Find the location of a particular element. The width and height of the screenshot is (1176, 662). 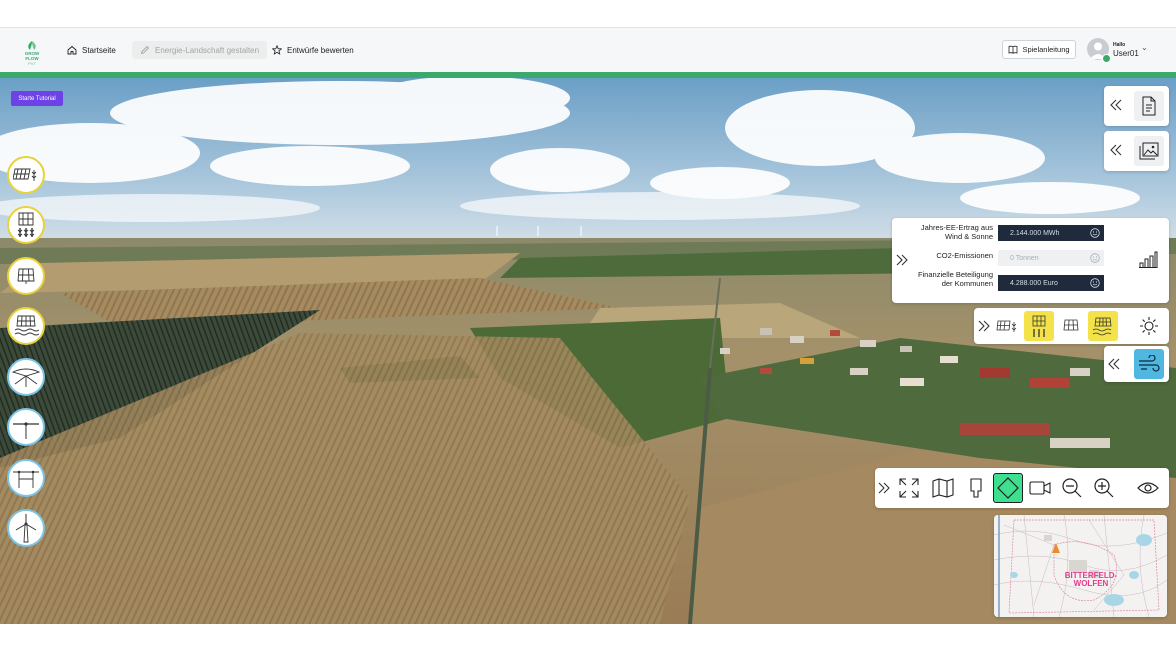

zoom-out-icon is located at coordinates (1072, 488).